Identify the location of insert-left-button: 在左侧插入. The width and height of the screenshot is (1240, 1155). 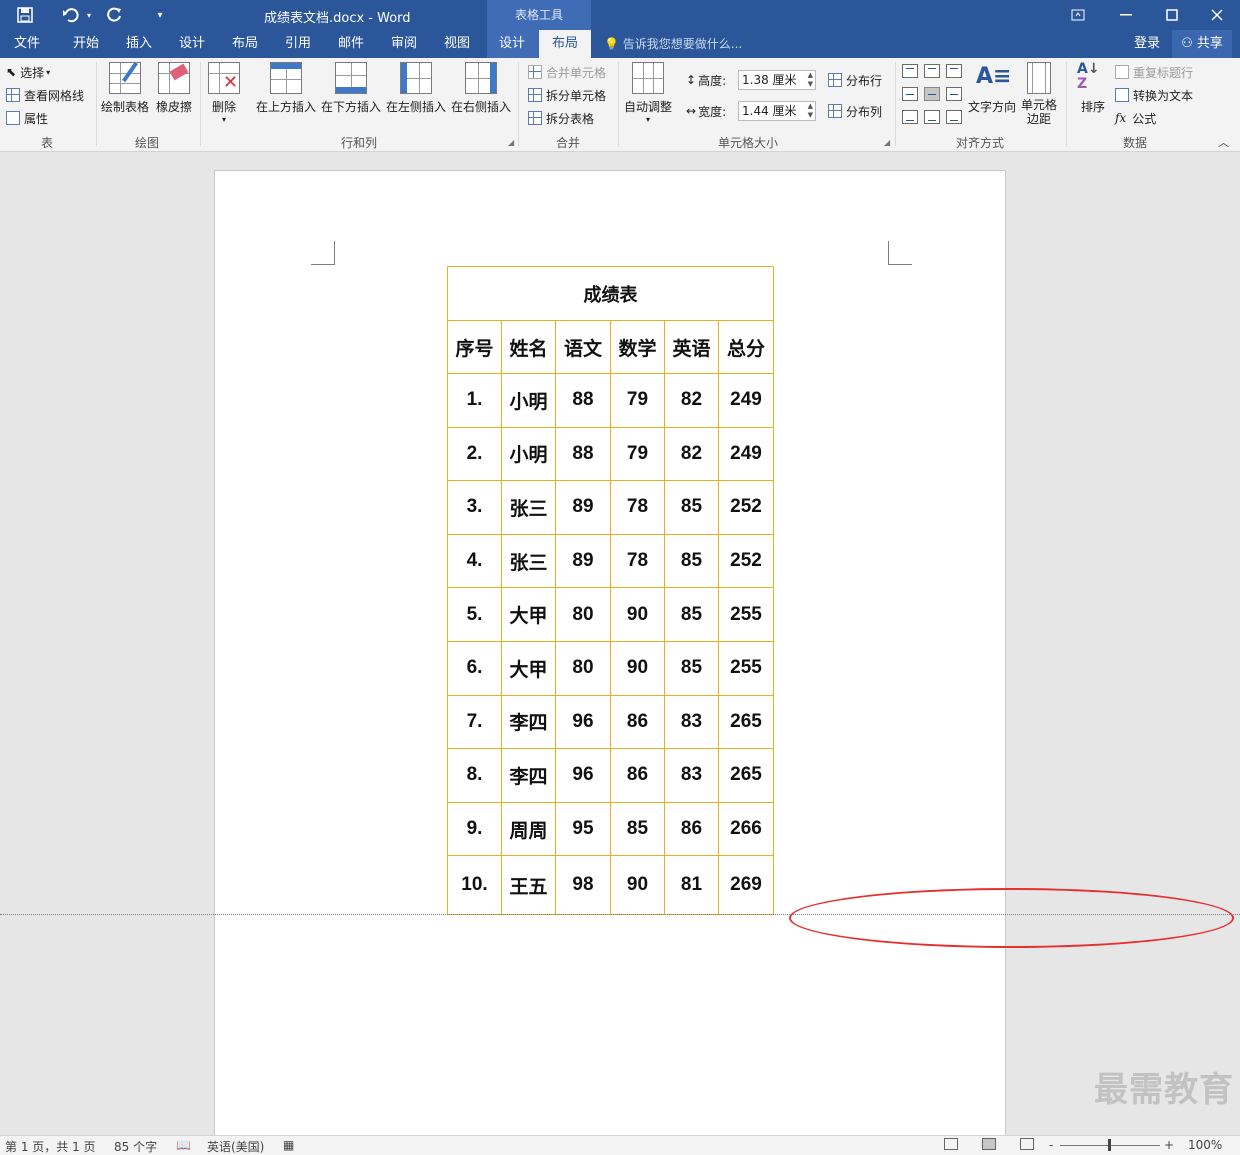
(416, 88).